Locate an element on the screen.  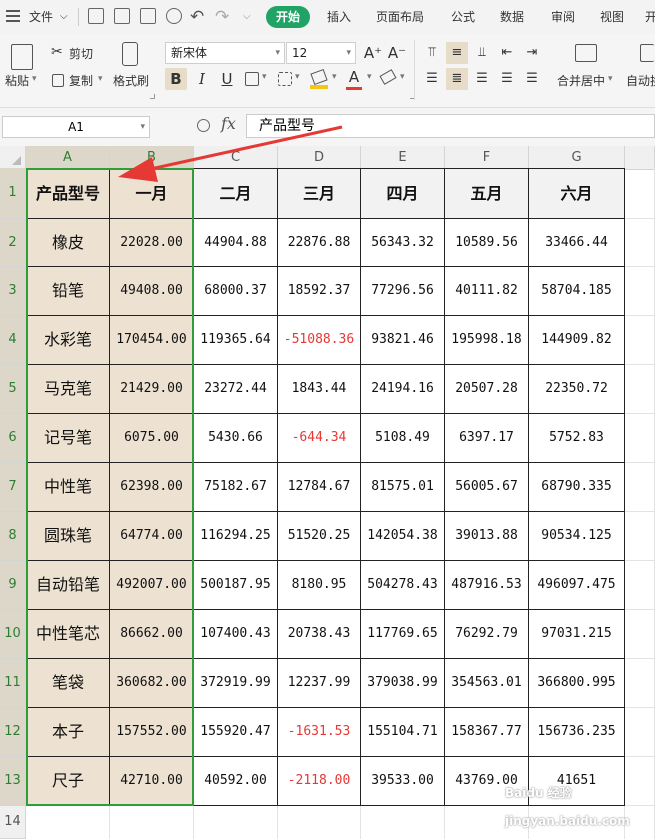
annotation-arrow is located at coordinates (230, 153).